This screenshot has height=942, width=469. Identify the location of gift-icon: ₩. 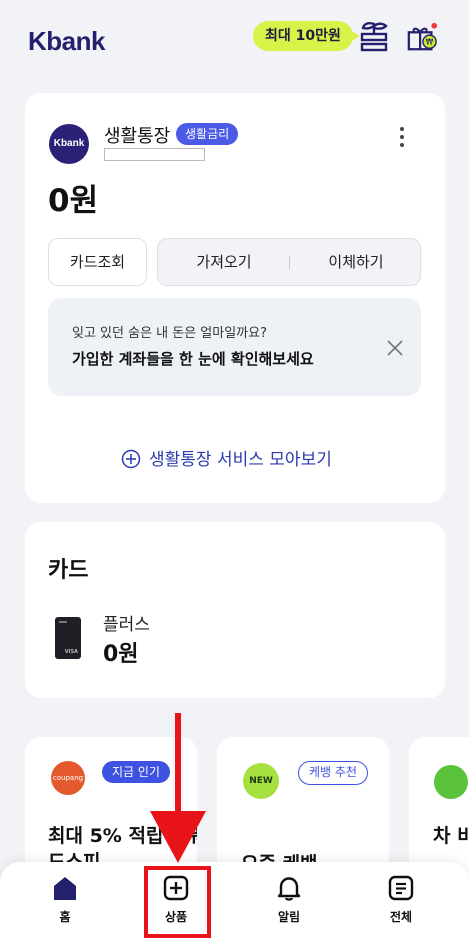
(422, 37).